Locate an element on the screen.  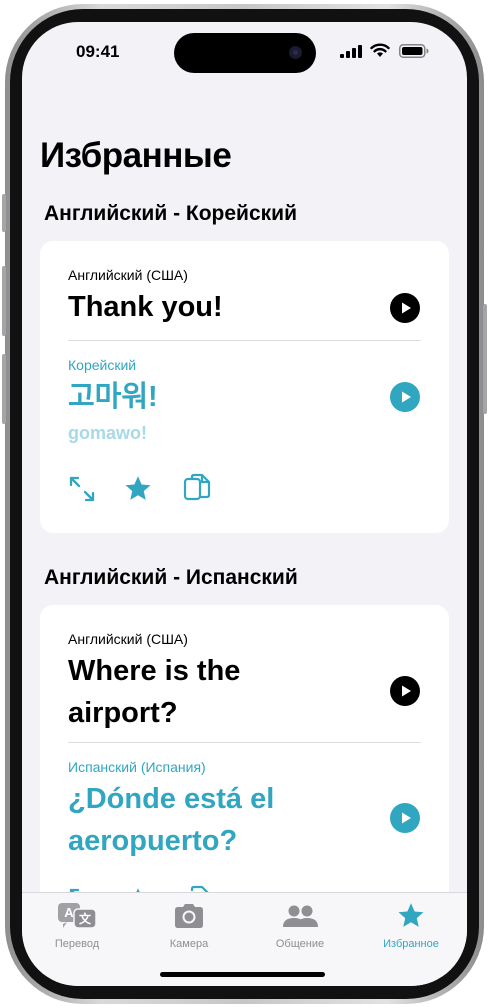
people-icon is located at coordinates (300, 916).